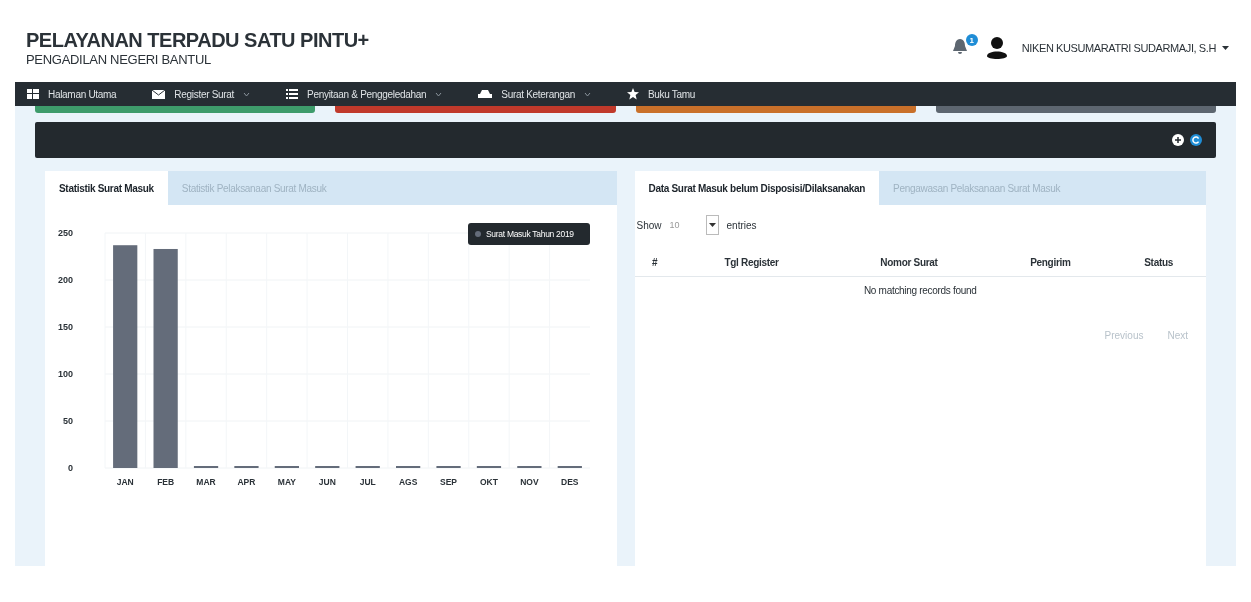 Image resolution: width=1251 pixels, height=602 pixels. I want to click on legend-label: Surat Masuk Tahun 2019, so click(530, 234).